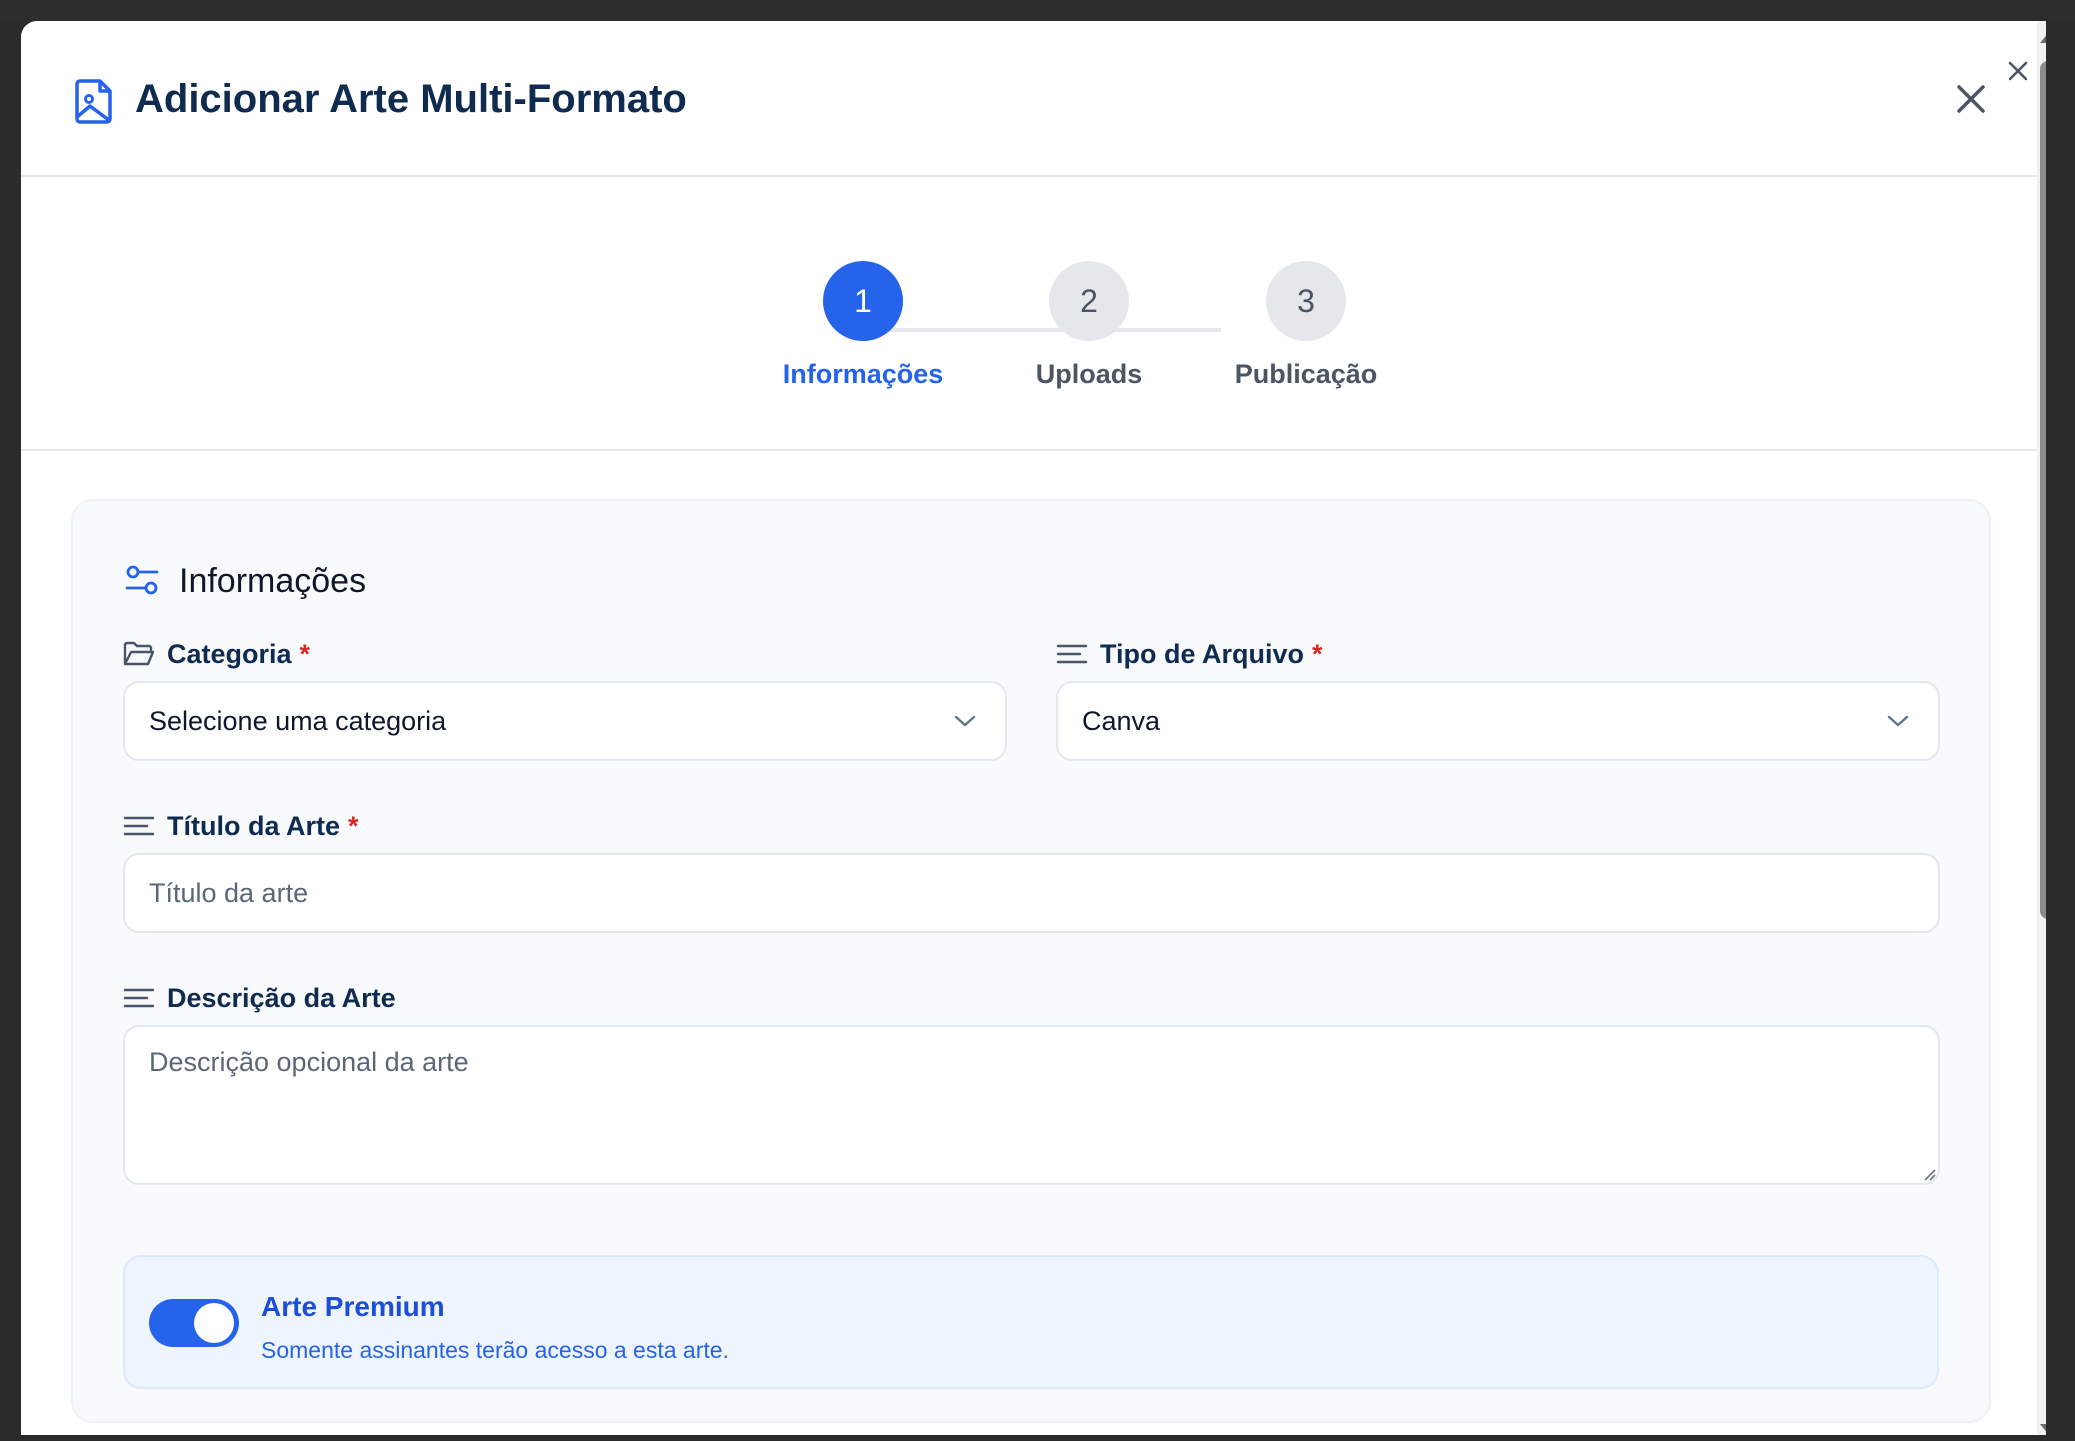 Image resolution: width=2075 pixels, height=1441 pixels. I want to click on file-type-label-text: Tipo de Arquivo, so click(1202, 654).